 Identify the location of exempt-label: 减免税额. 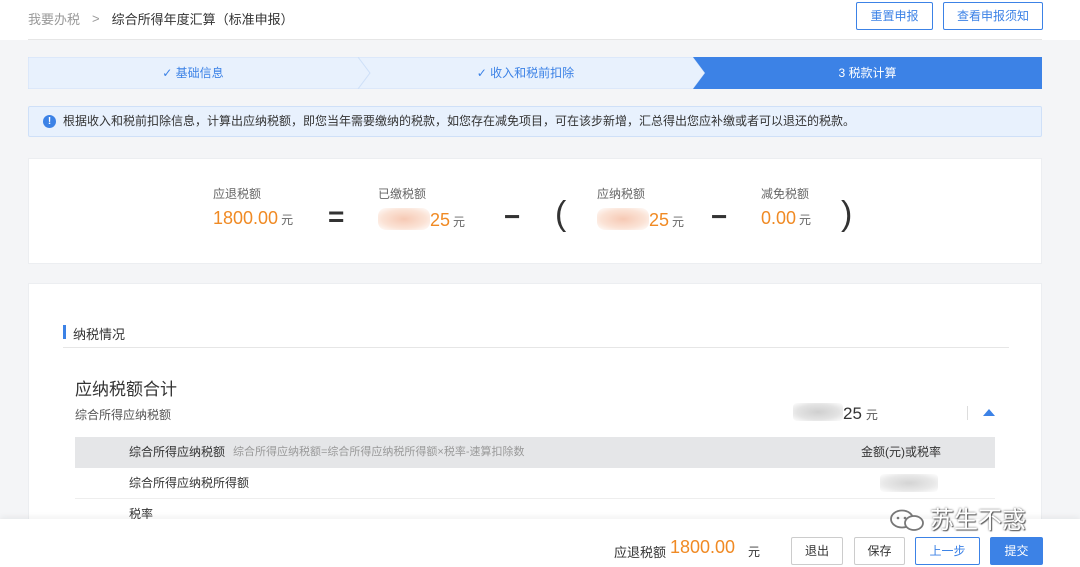
(785, 194).